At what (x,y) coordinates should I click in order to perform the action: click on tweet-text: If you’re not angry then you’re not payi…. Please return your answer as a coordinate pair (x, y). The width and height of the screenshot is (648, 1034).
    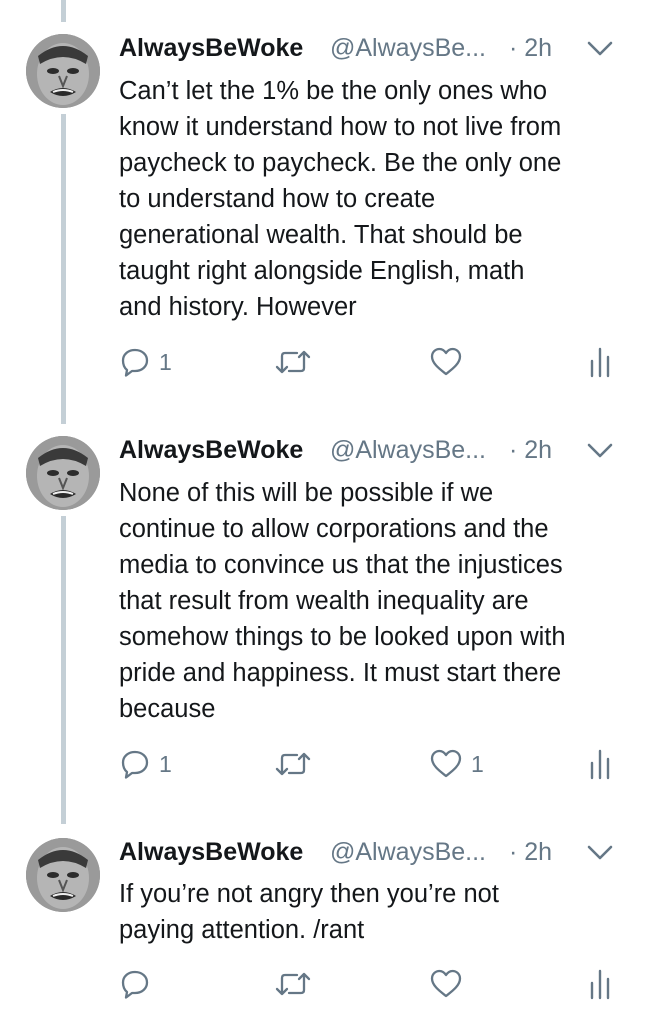
    Looking at the image, I should click on (309, 912).